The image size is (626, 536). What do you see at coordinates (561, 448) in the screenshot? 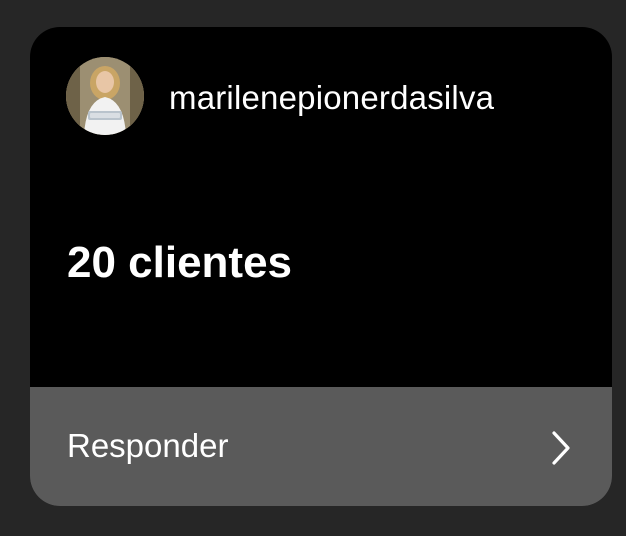
I see `chevron-right-icon` at bounding box center [561, 448].